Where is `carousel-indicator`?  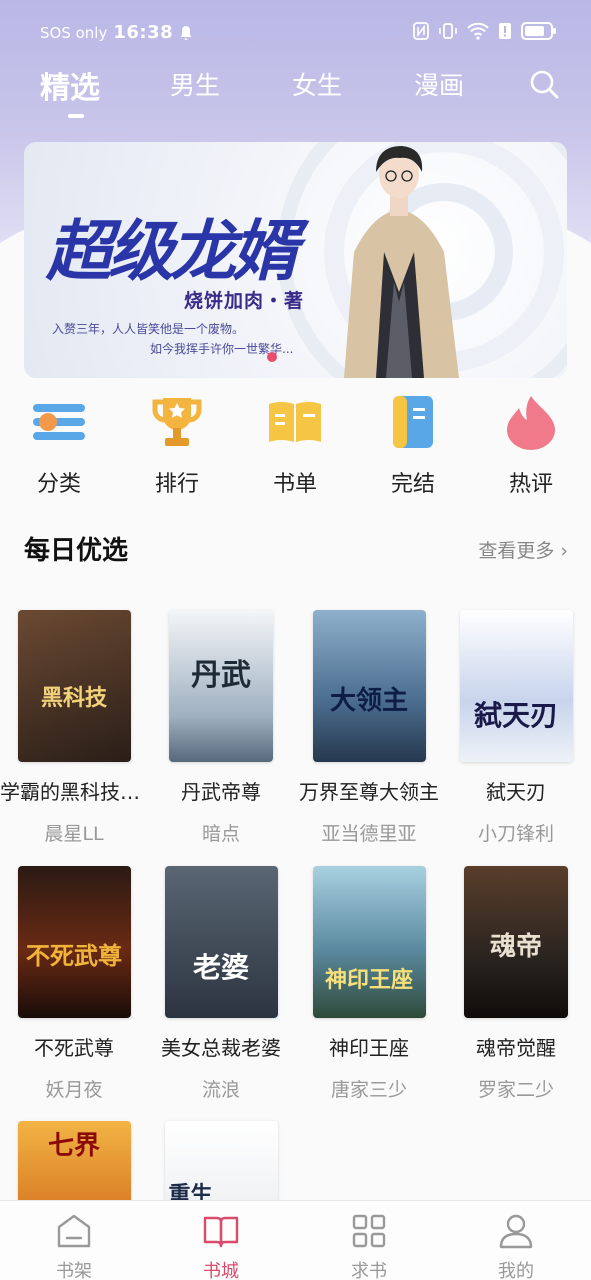 carousel-indicator is located at coordinates (272, 357).